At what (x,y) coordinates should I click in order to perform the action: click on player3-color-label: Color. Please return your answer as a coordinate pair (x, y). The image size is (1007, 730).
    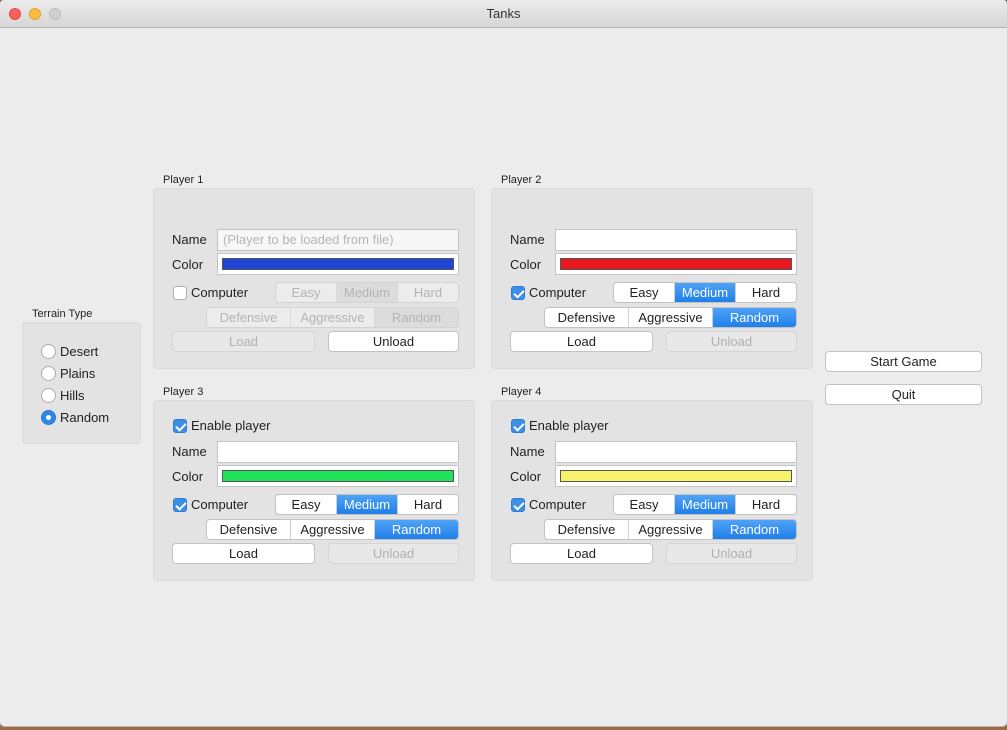
    Looking at the image, I should click on (188, 476).